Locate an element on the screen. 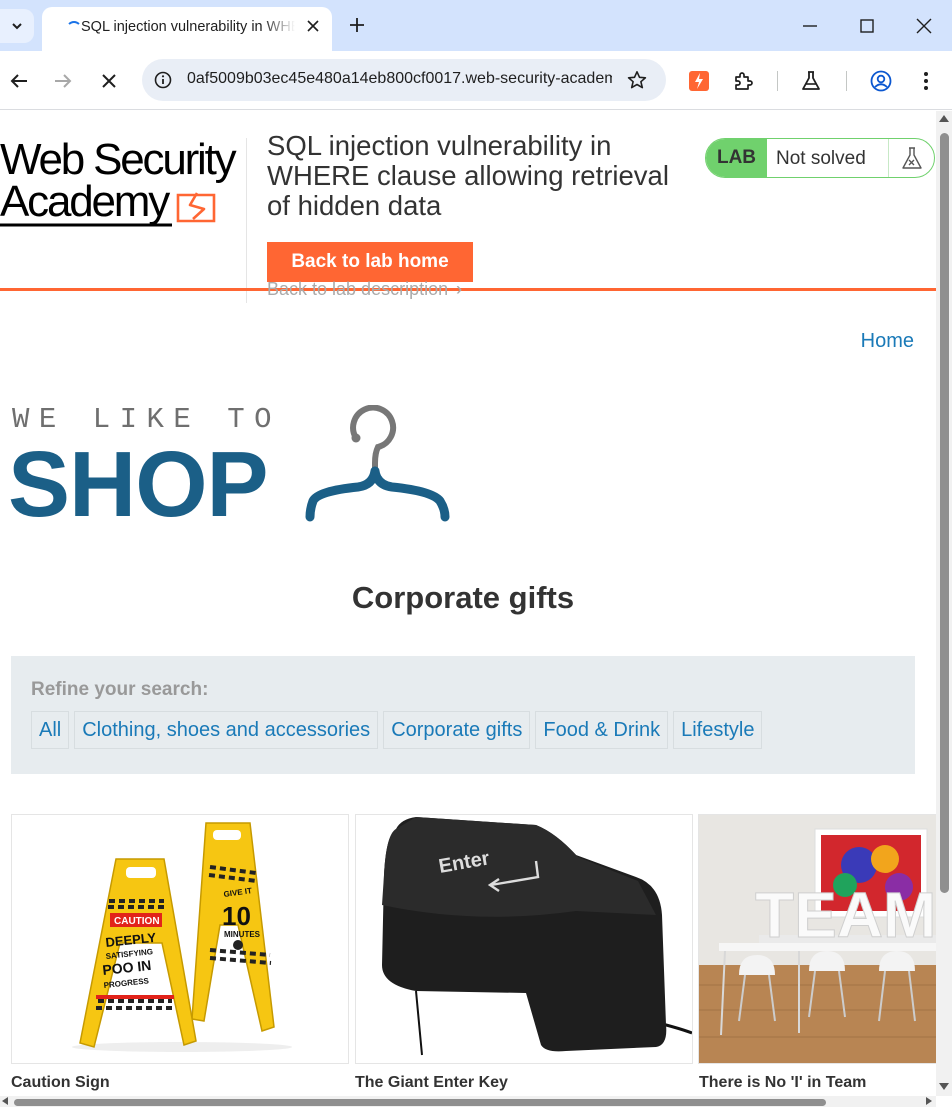 The width and height of the screenshot is (952, 1107). vertical-scrollbar is located at coordinates (944, 603).